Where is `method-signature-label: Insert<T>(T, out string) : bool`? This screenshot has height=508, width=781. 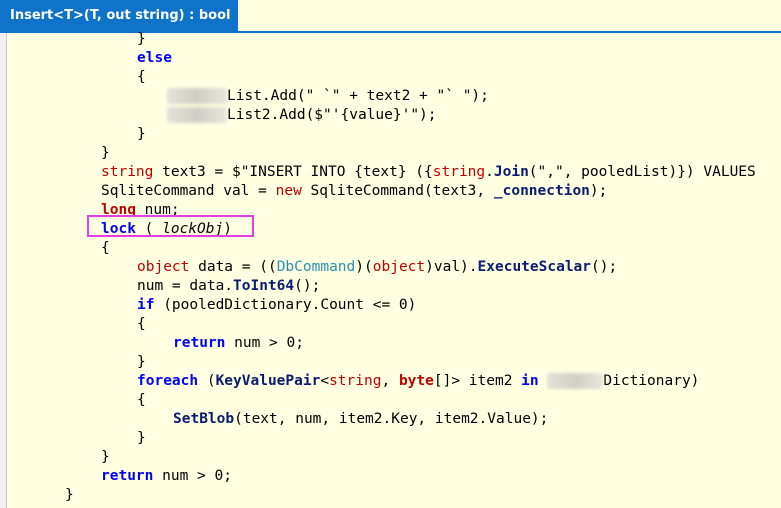 method-signature-label: Insert<T>(T, out string) : bool is located at coordinates (120, 15).